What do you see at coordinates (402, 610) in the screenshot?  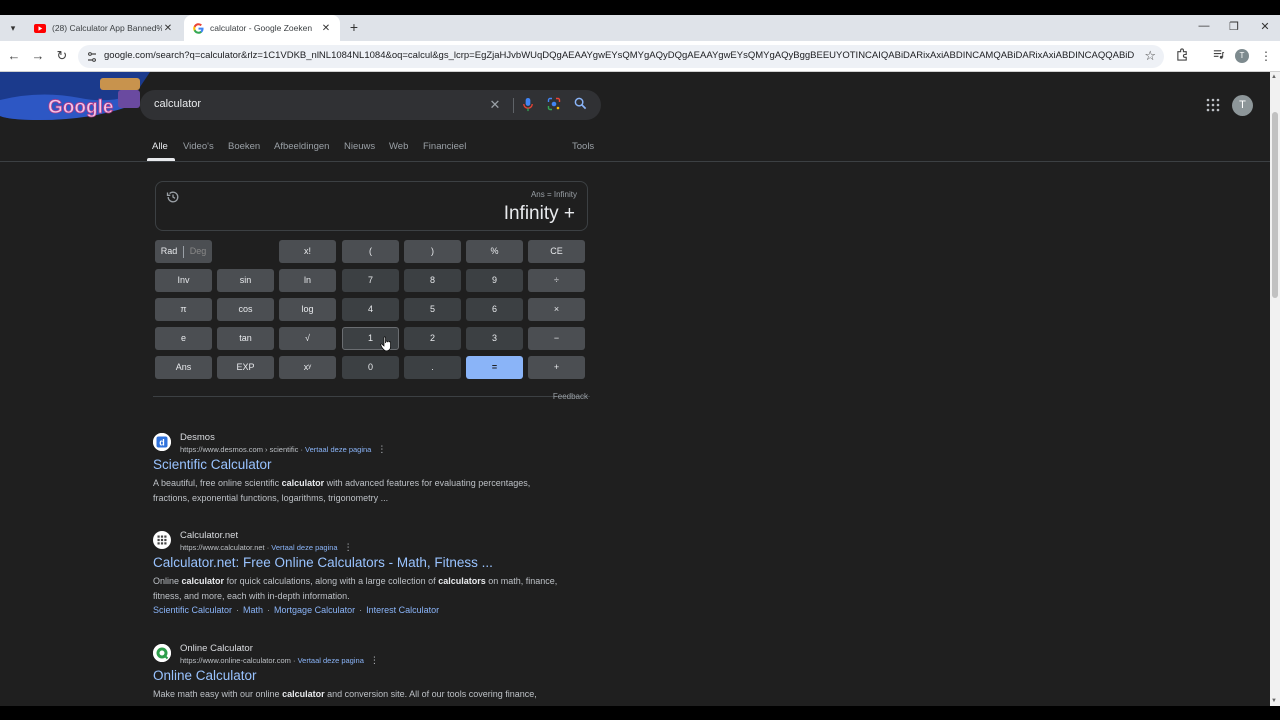 I see `sitelink: Interest Calculator` at bounding box center [402, 610].